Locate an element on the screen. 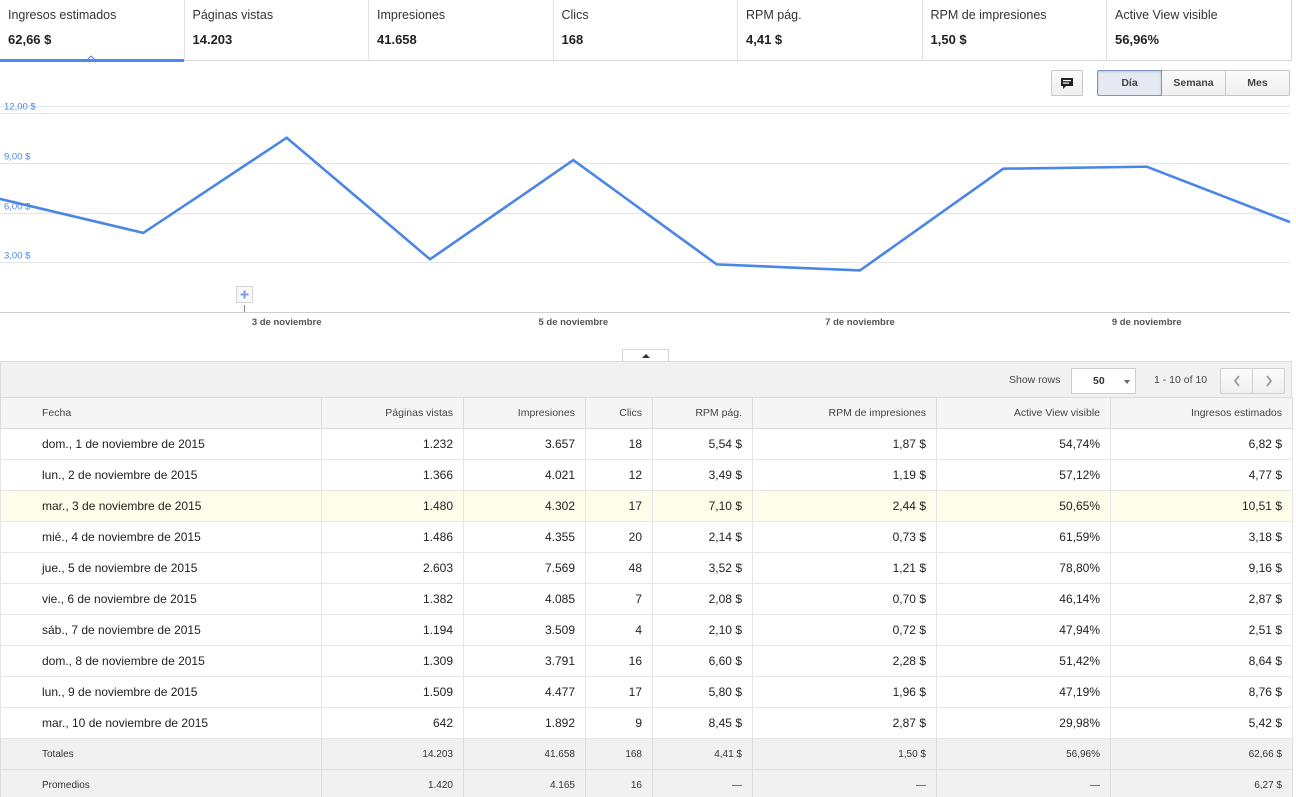 This screenshot has height=797, width=1296. metric-label: RPM pág. is located at coordinates (774, 15).